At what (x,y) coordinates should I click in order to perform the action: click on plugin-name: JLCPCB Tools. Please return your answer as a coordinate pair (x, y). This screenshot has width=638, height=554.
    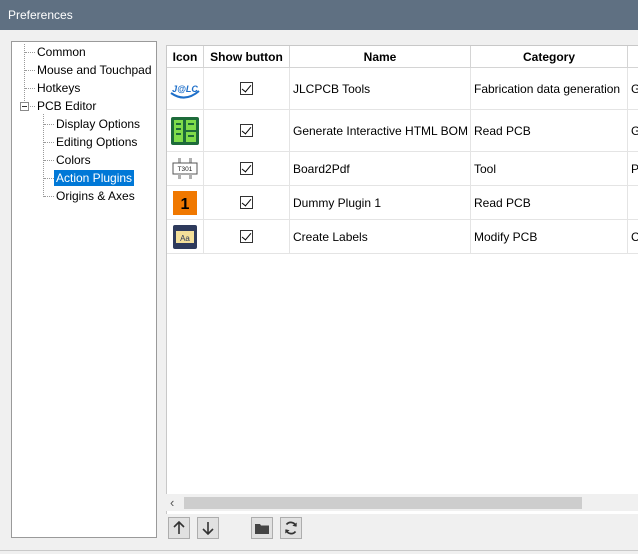
    Looking at the image, I should click on (380, 88).